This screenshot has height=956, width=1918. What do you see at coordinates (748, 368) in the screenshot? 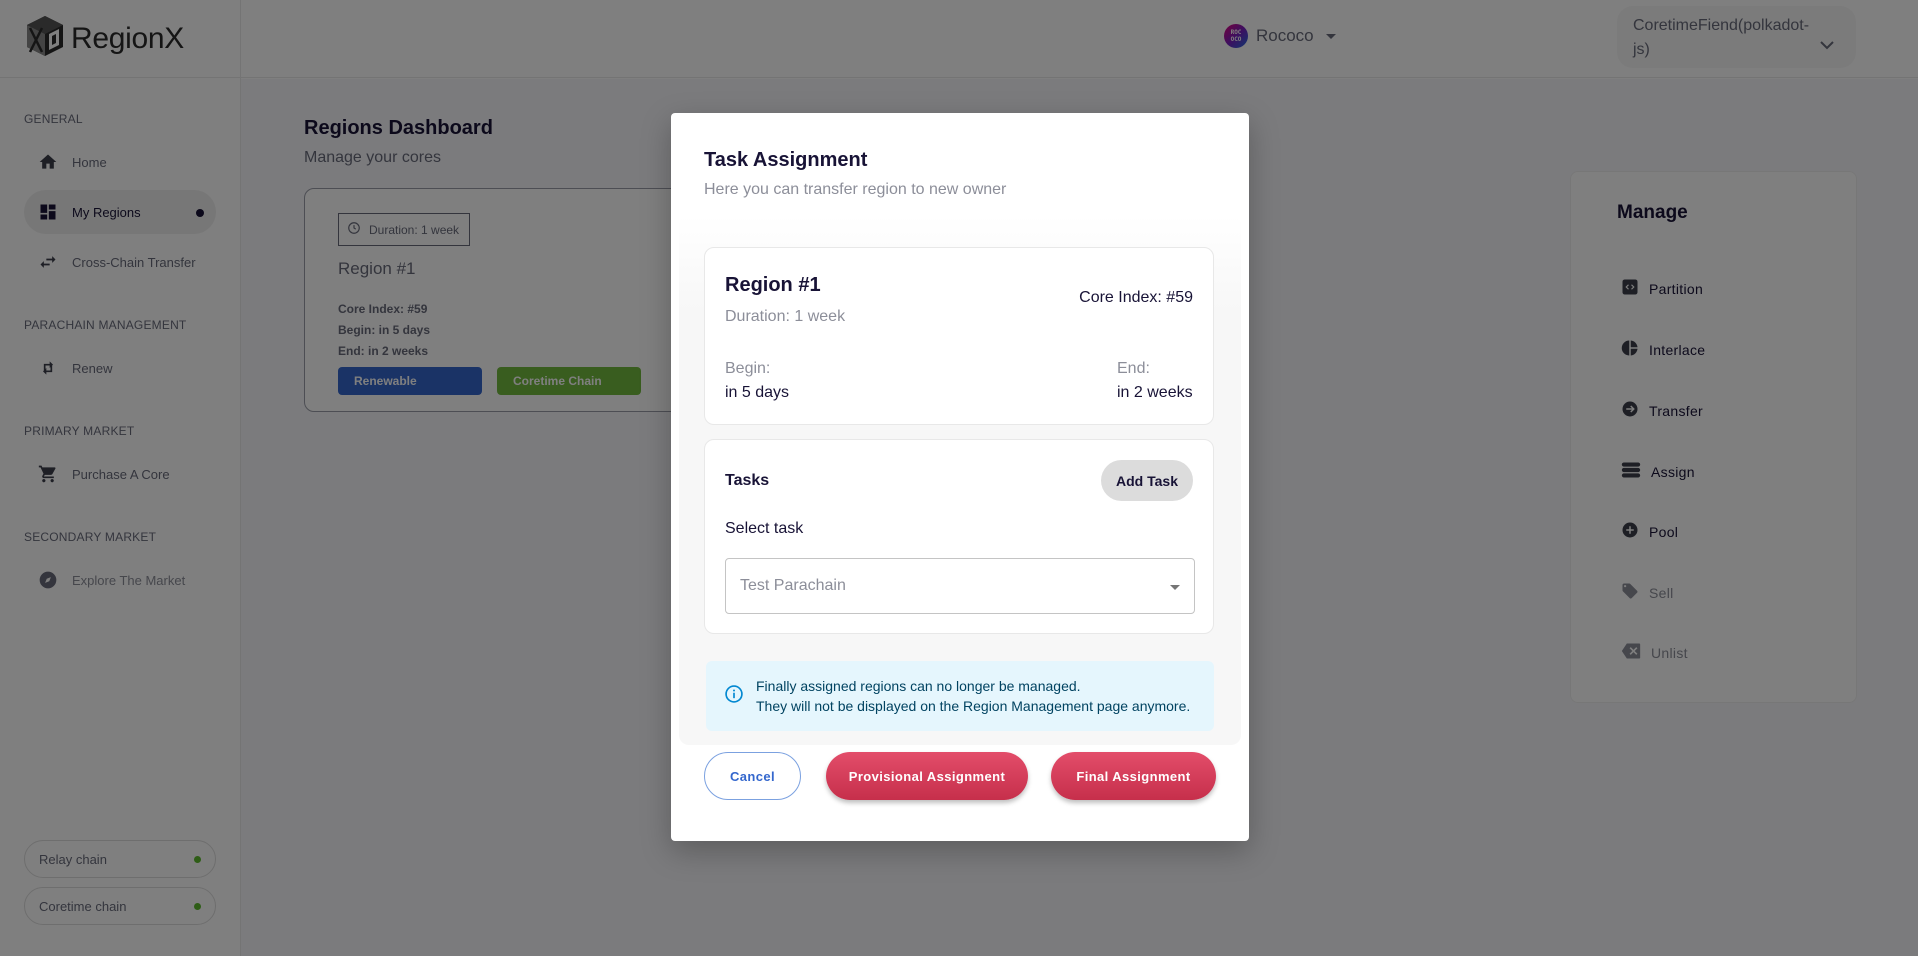
I see `begin-label: Begin:` at bounding box center [748, 368].